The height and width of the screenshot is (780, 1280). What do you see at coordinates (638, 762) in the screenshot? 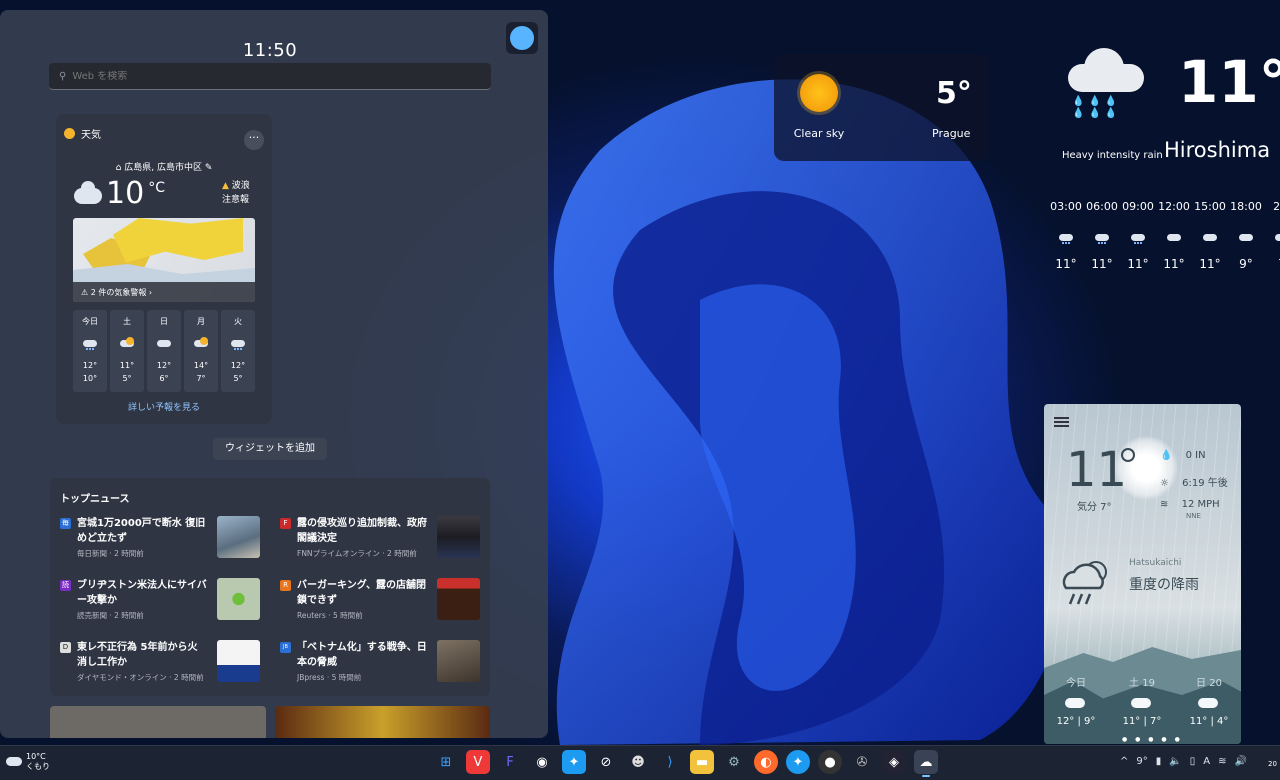
I see `app-icon: ☻` at bounding box center [638, 762].